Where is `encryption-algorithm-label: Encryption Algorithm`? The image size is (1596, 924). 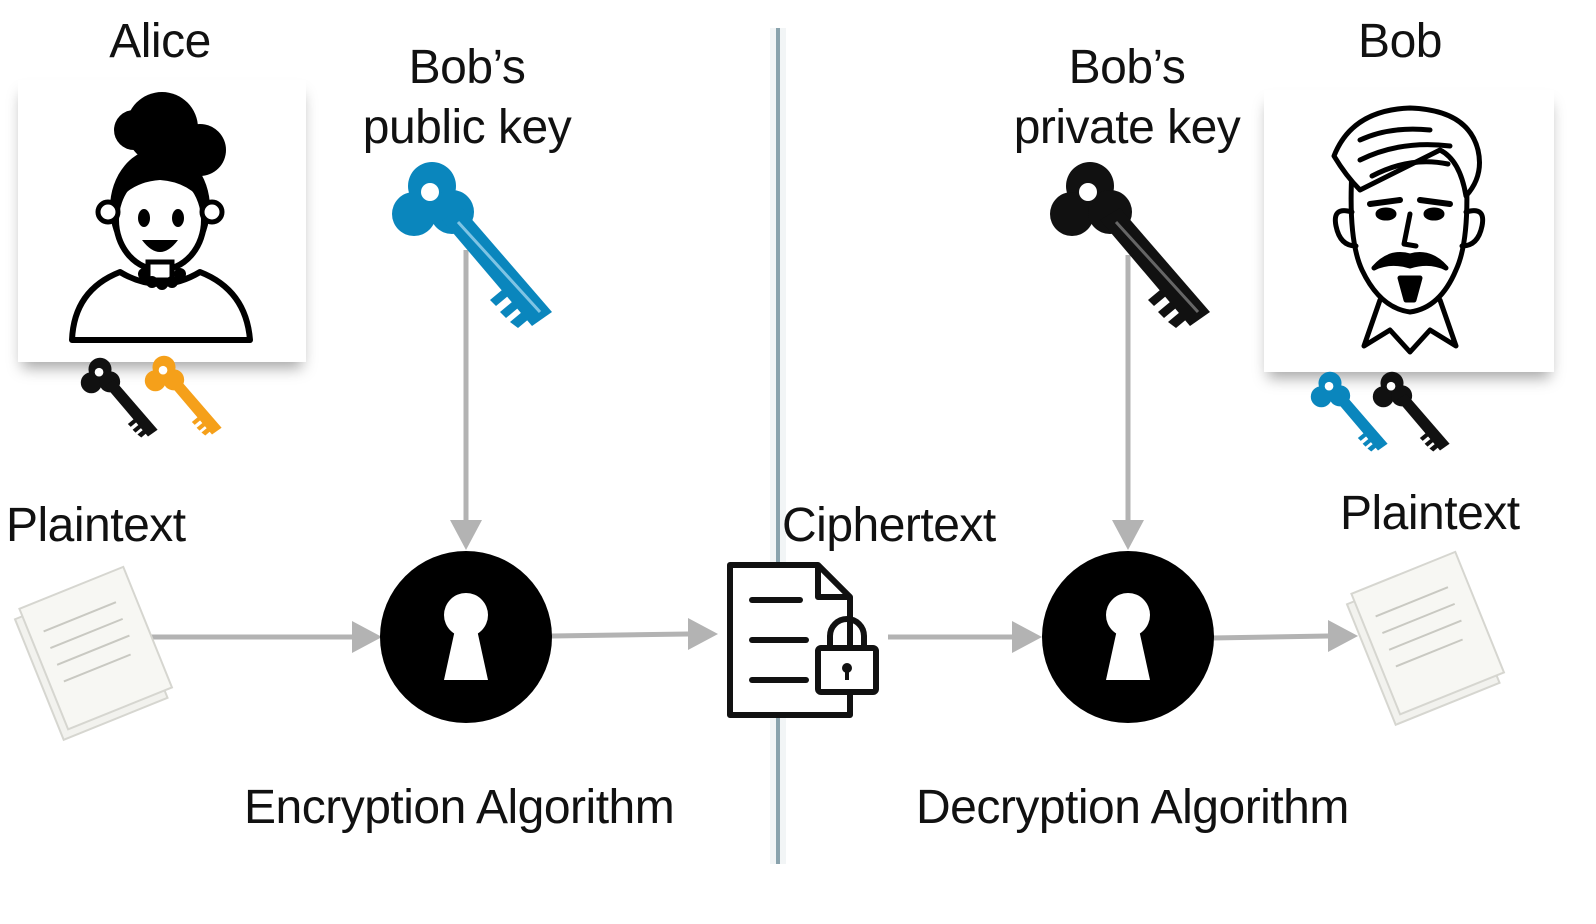
encryption-algorithm-label: Encryption Algorithm is located at coordinates (459, 807).